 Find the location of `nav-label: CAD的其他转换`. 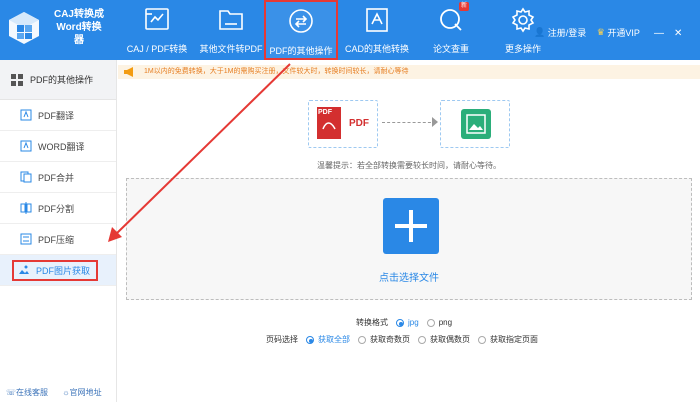

nav-label: CAD的其他转换 is located at coordinates (376, 49).